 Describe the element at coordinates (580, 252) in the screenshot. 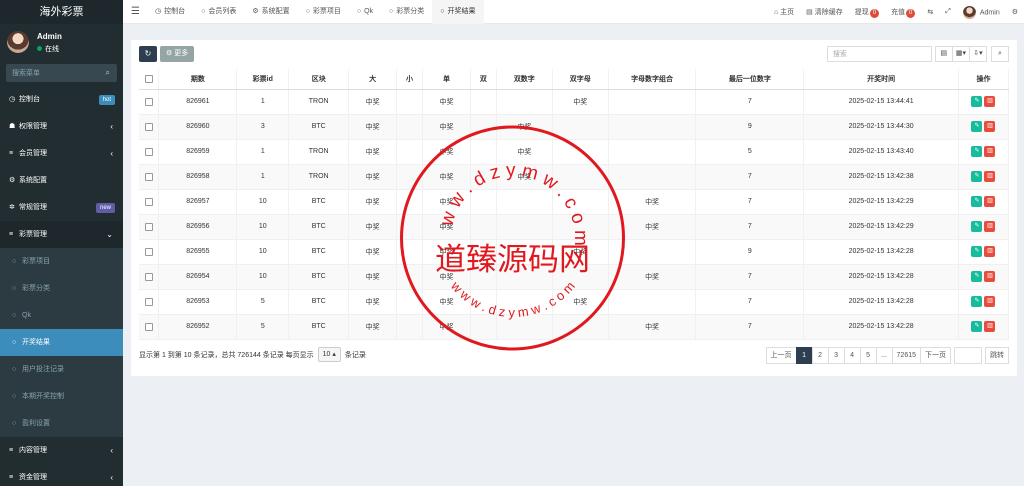

I see `table-cell: 中奖` at that location.